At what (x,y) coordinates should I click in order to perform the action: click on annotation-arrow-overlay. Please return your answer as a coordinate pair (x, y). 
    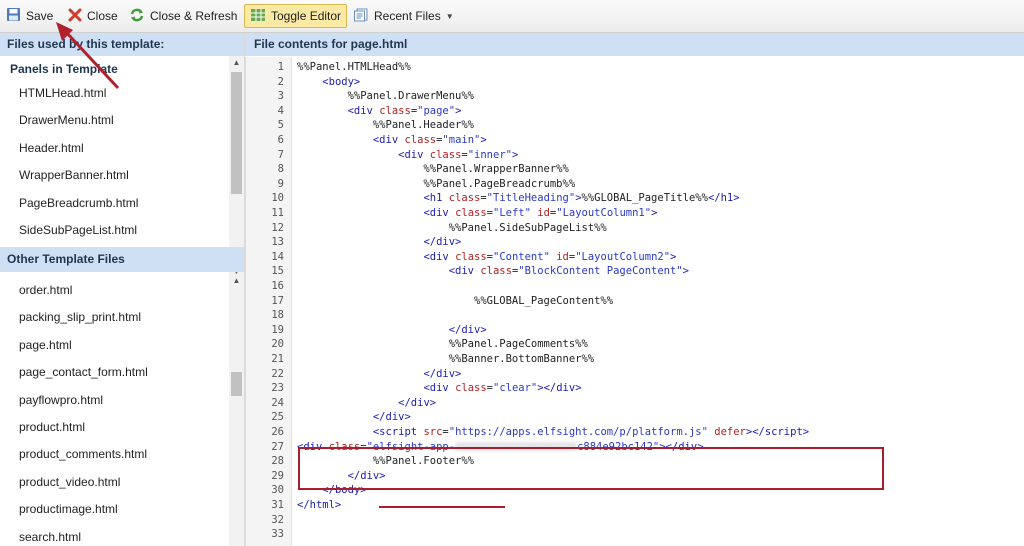
    Looking at the image, I should click on (88, 56).